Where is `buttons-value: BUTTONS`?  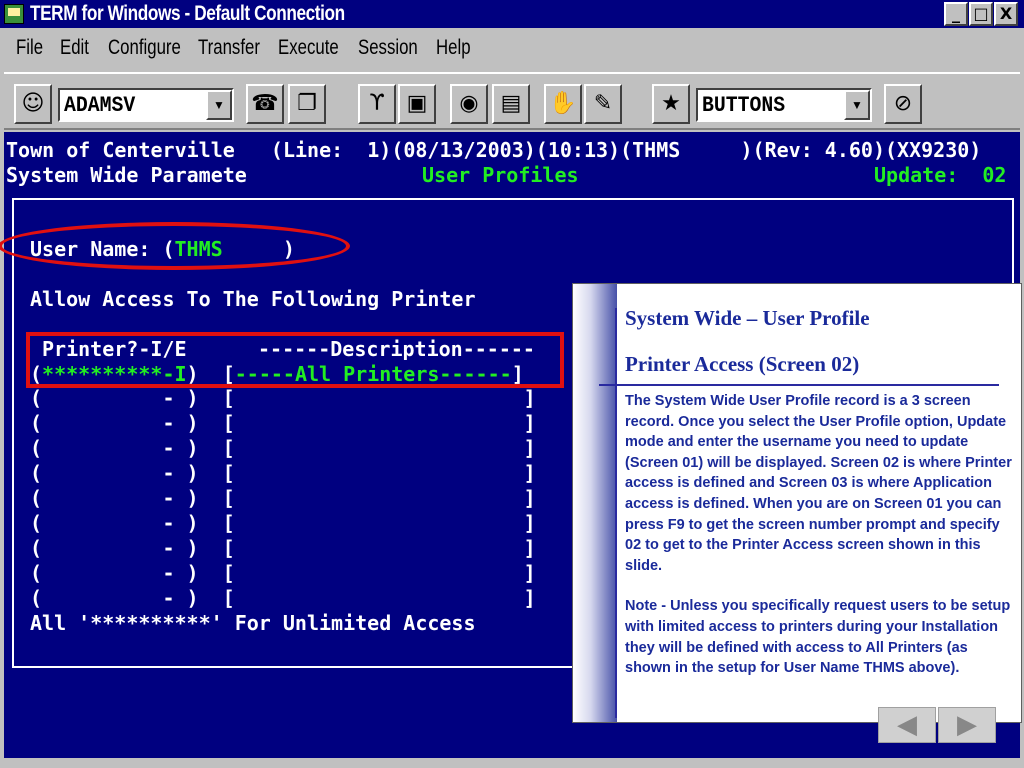 buttons-value: BUTTONS is located at coordinates (744, 105).